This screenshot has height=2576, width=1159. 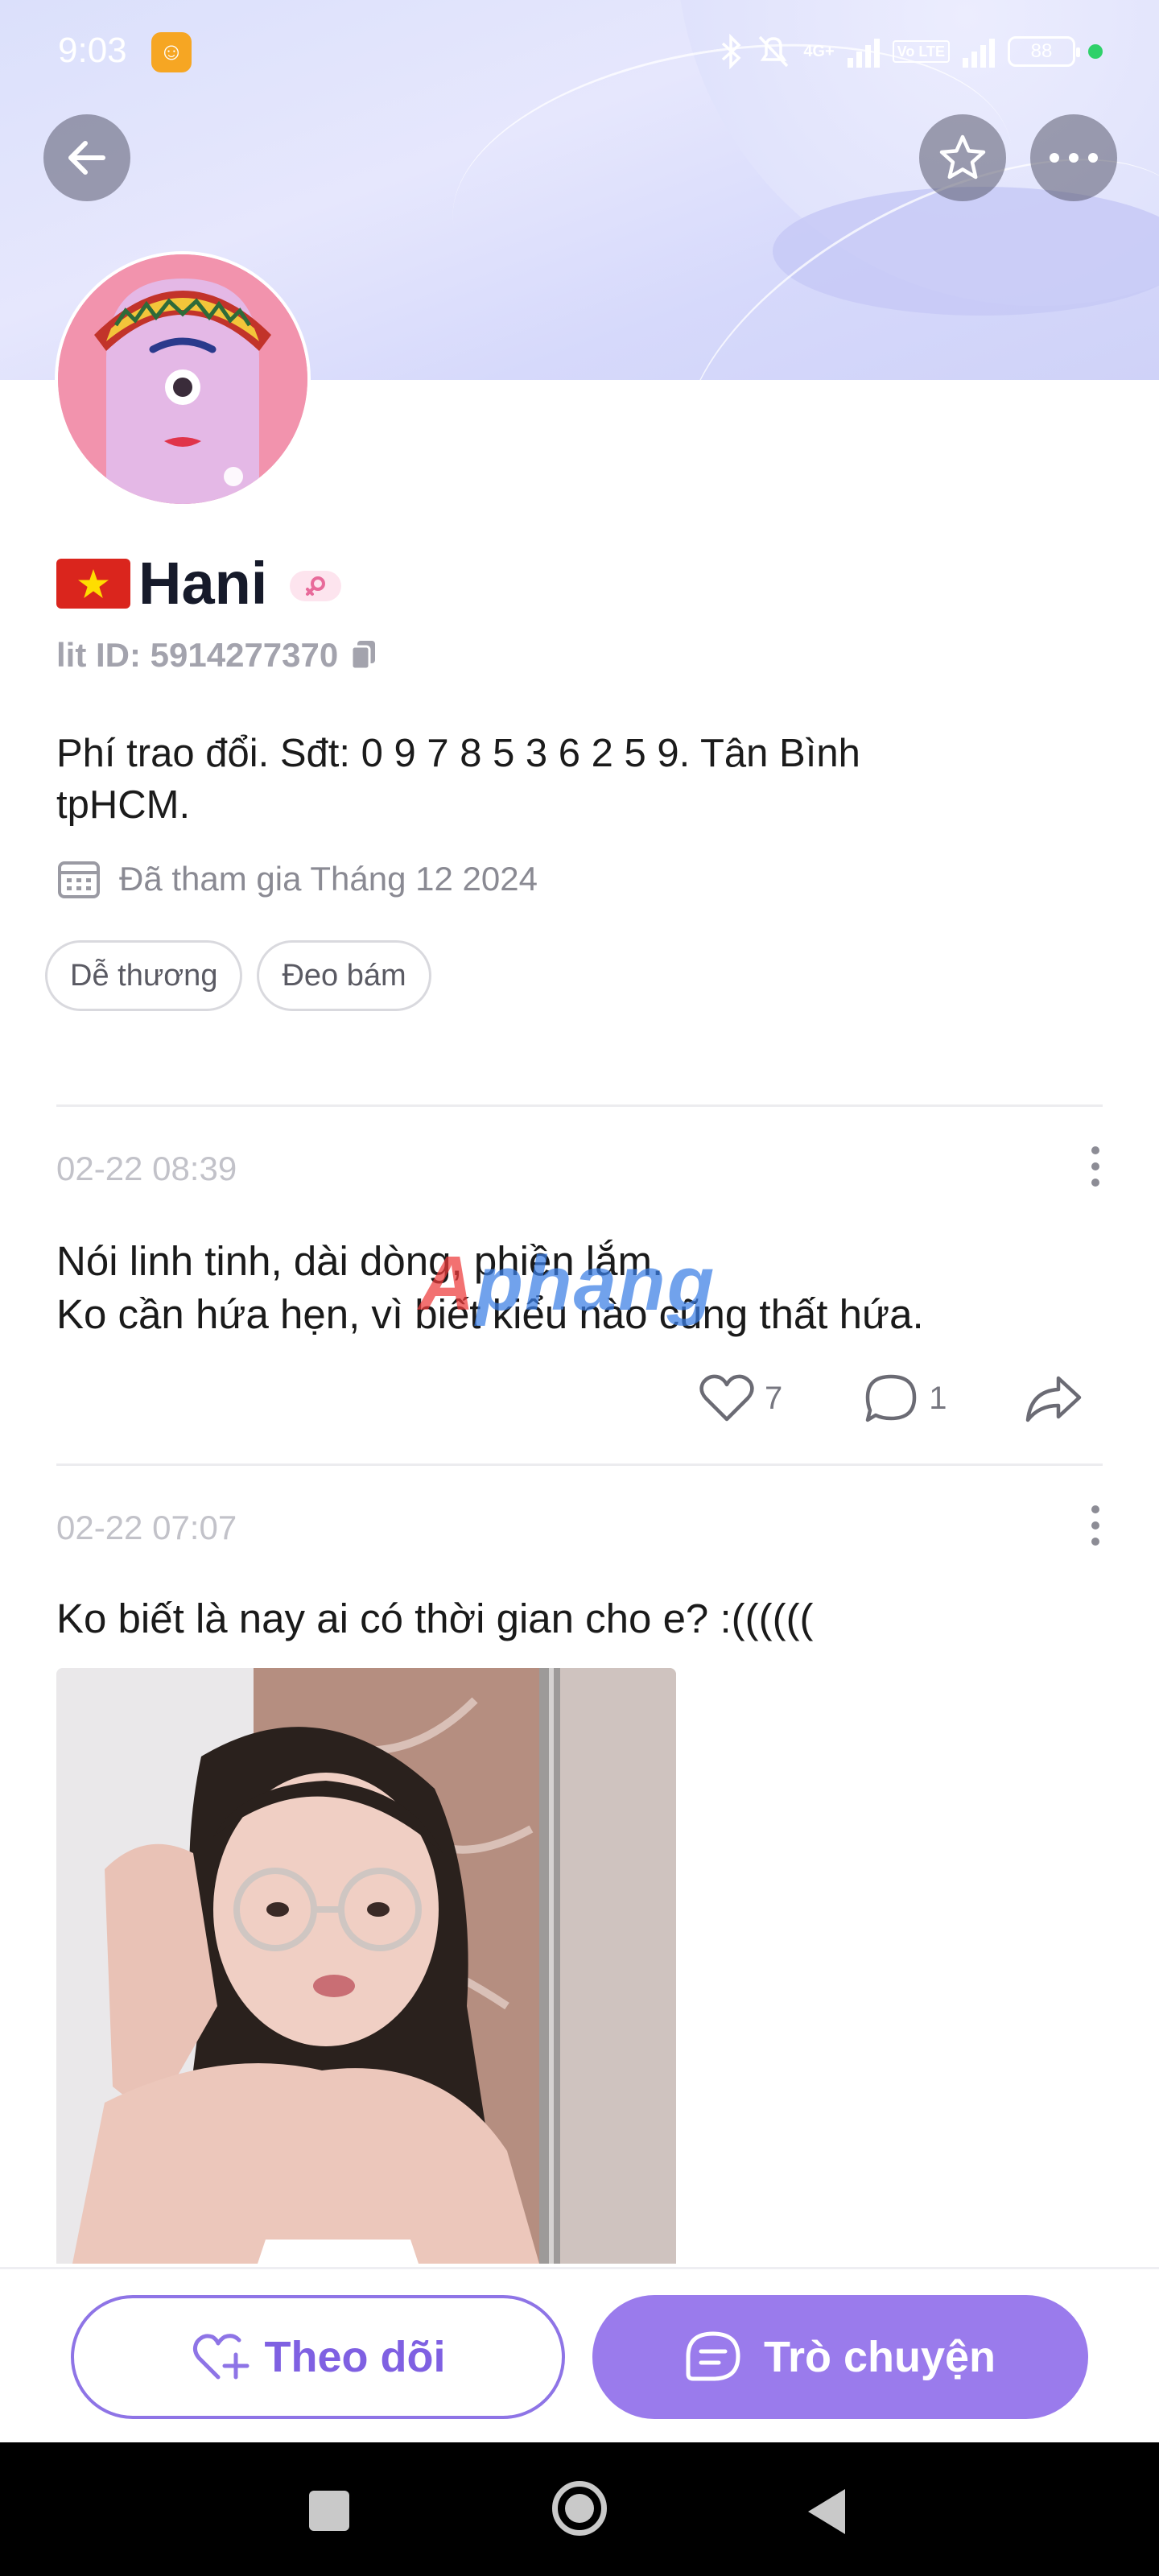 I want to click on status-bar: 9:03 ☺ 4G+ Vo LTE 88, so click(x=579, y=53).